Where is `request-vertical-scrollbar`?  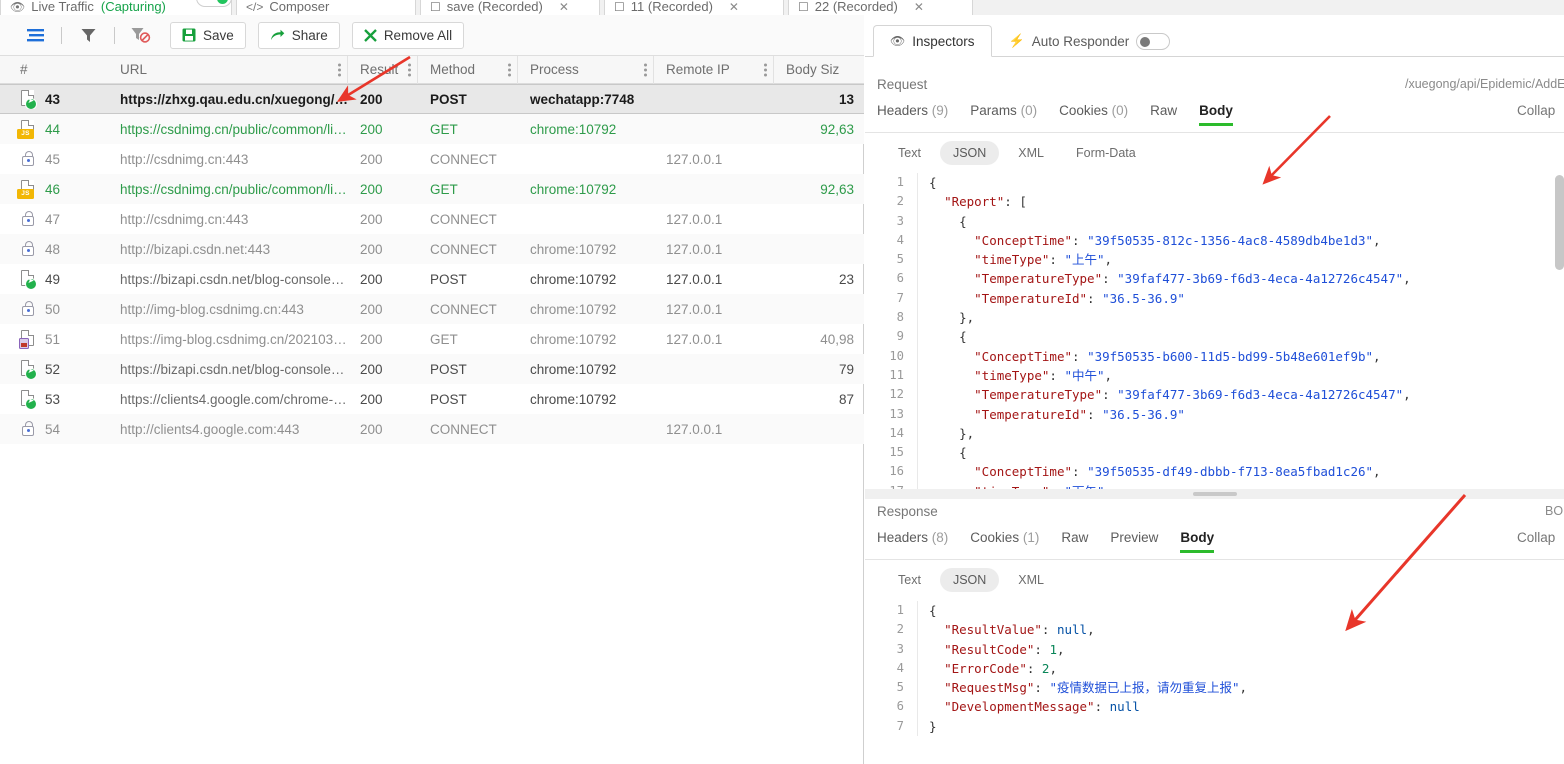 request-vertical-scrollbar is located at coordinates (1559, 222).